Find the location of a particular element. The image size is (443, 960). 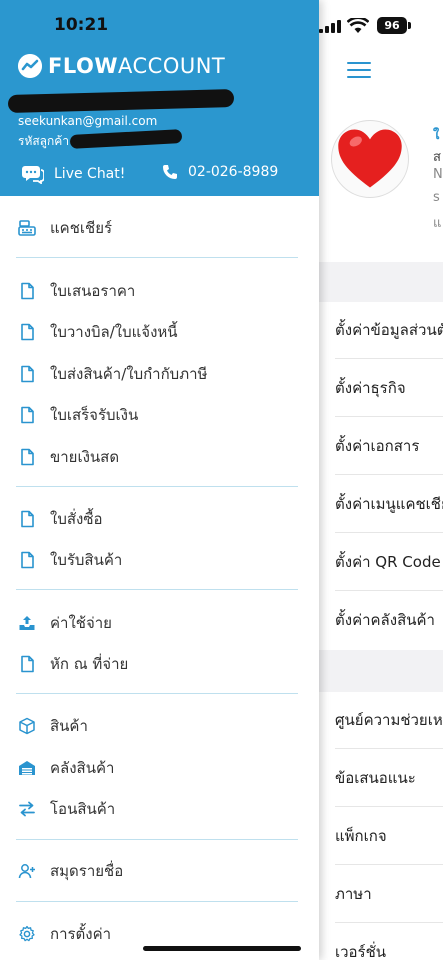

customer-id-label: รหัสลูกค้า is located at coordinates (44, 141).